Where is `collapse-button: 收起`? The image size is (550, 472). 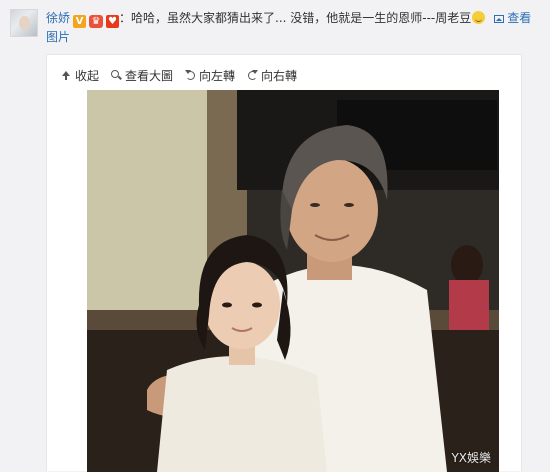 collapse-button: 收起 is located at coordinates (80, 75).